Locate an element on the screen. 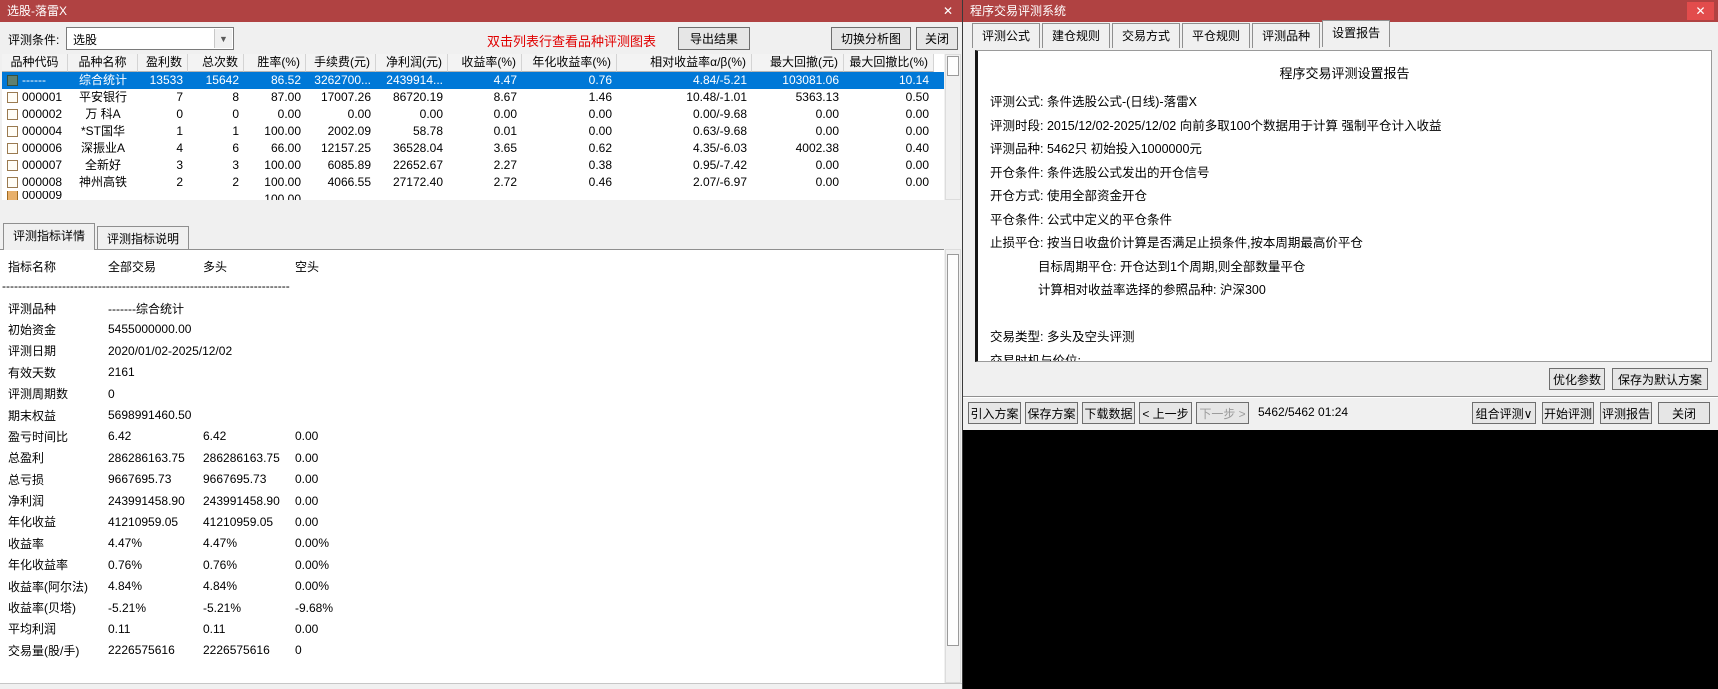  details-row: 期末权益 5698991460.50 is located at coordinates (472, 414).